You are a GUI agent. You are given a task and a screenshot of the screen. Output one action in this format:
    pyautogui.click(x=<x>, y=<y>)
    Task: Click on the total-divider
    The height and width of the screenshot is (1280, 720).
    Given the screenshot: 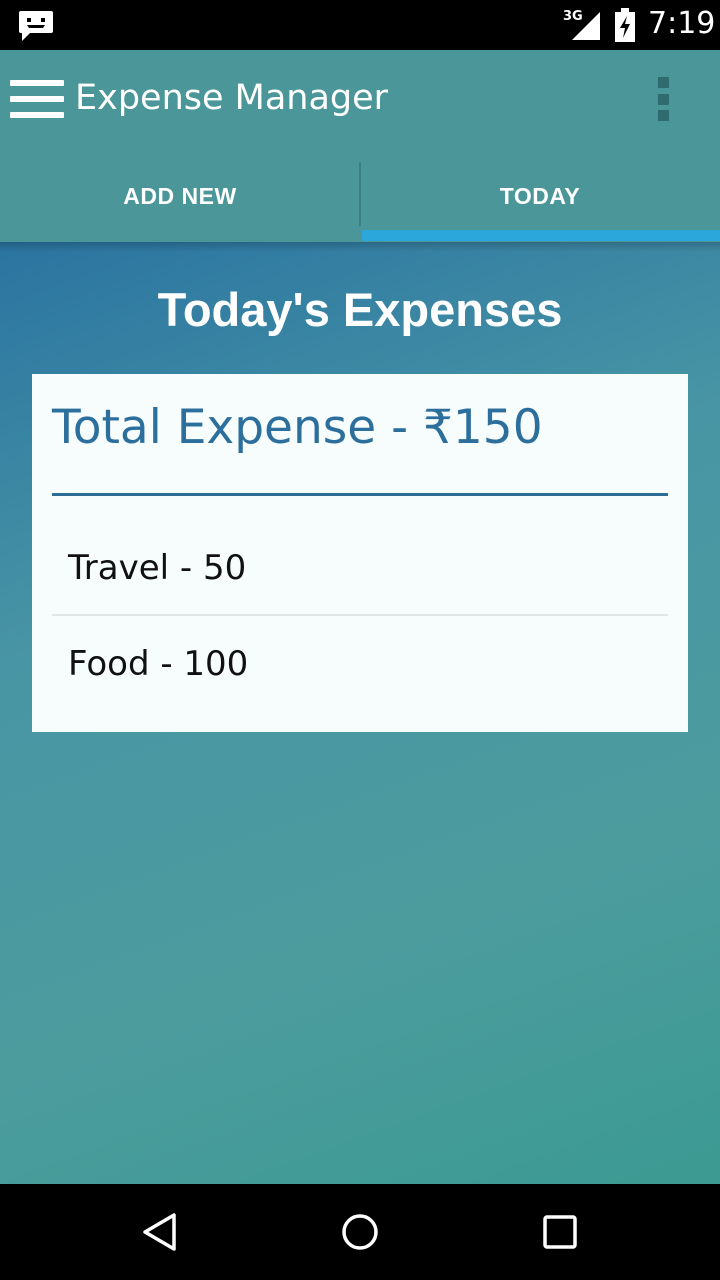 What is the action you would take?
    pyautogui.click(x=360, y=494)
    